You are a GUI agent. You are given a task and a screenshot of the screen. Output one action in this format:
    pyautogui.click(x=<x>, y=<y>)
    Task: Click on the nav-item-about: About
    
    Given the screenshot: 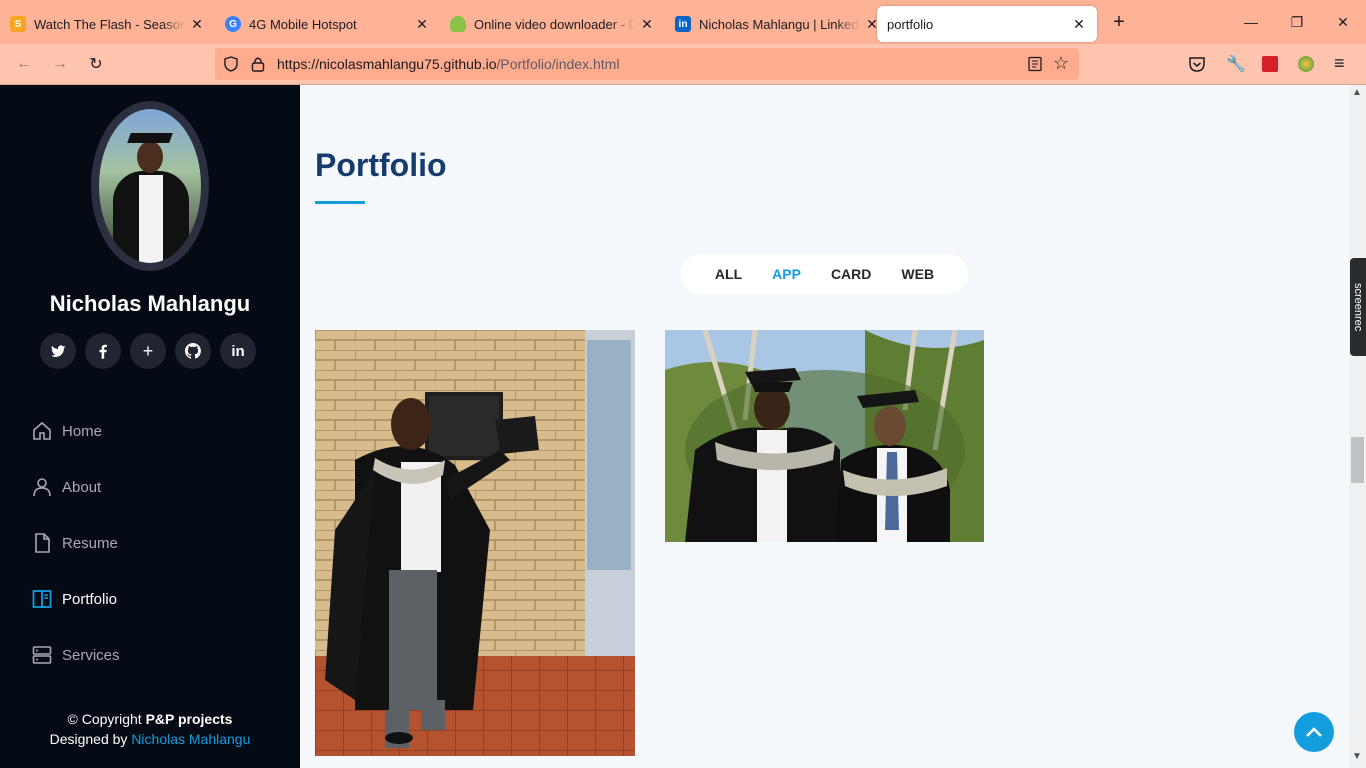 What is the action you would take?
    pyautogui.click(x=76, y=487)
    